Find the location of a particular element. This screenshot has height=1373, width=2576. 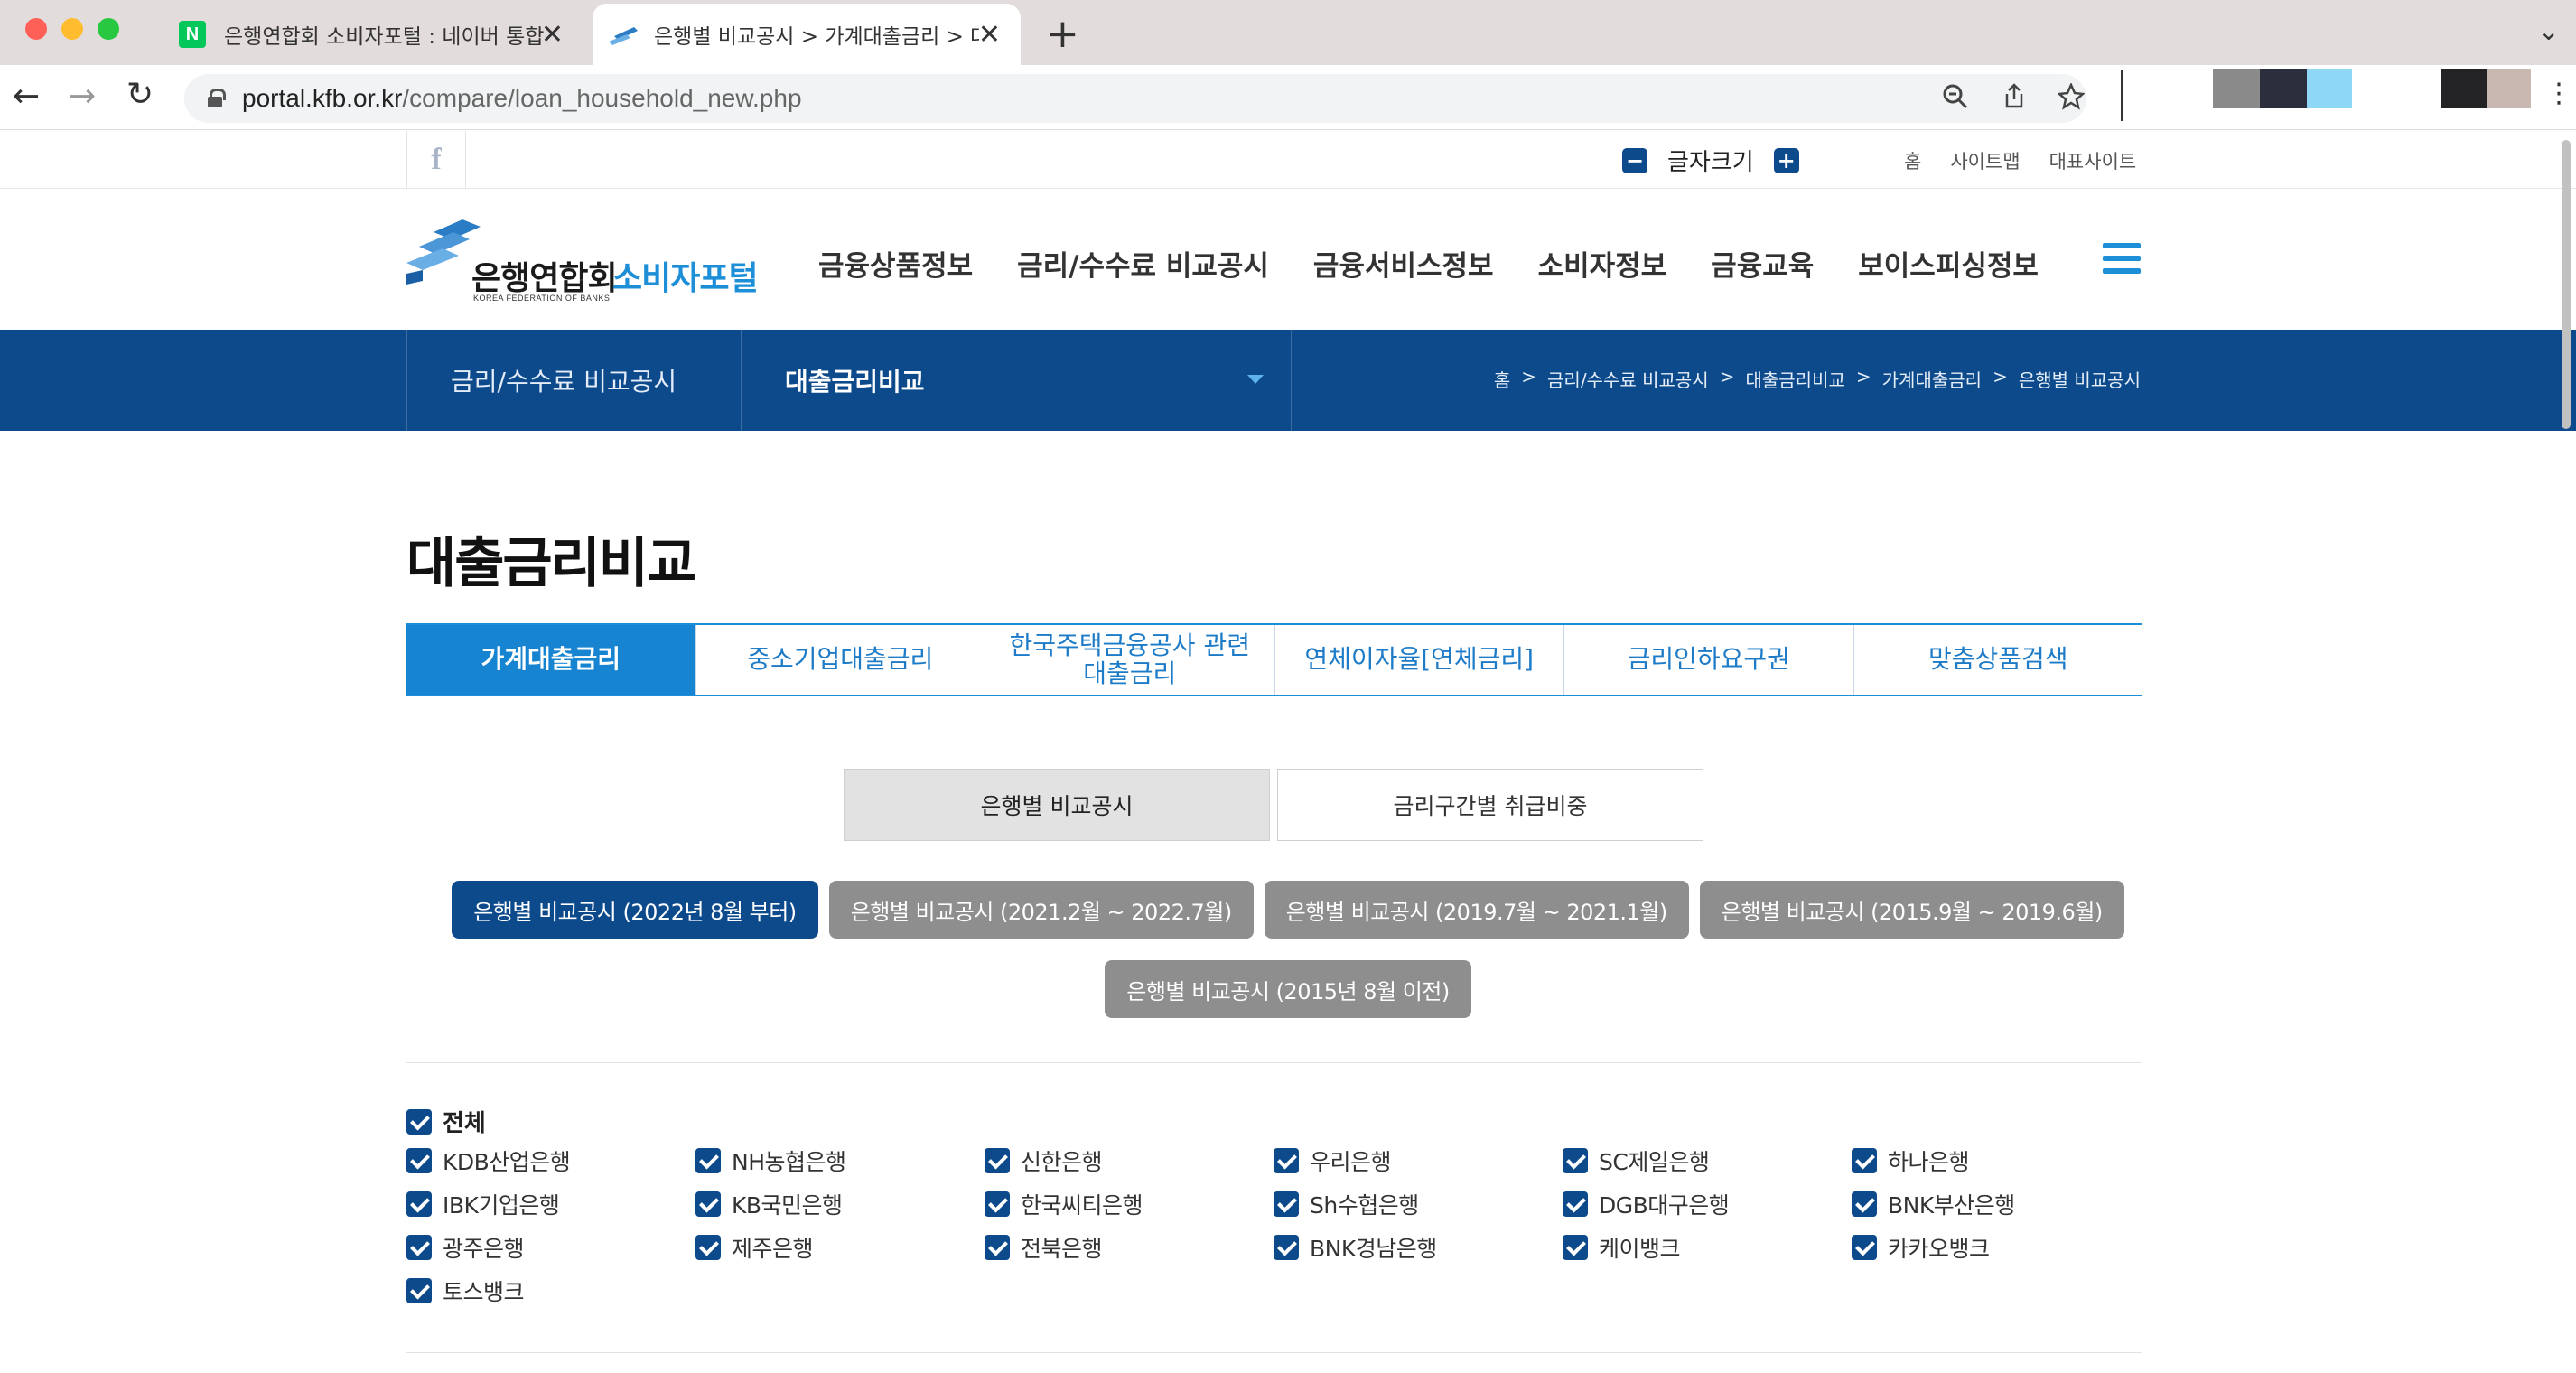

bank-checkbox: 하나은행 is located at coordinates (1996, 1161).